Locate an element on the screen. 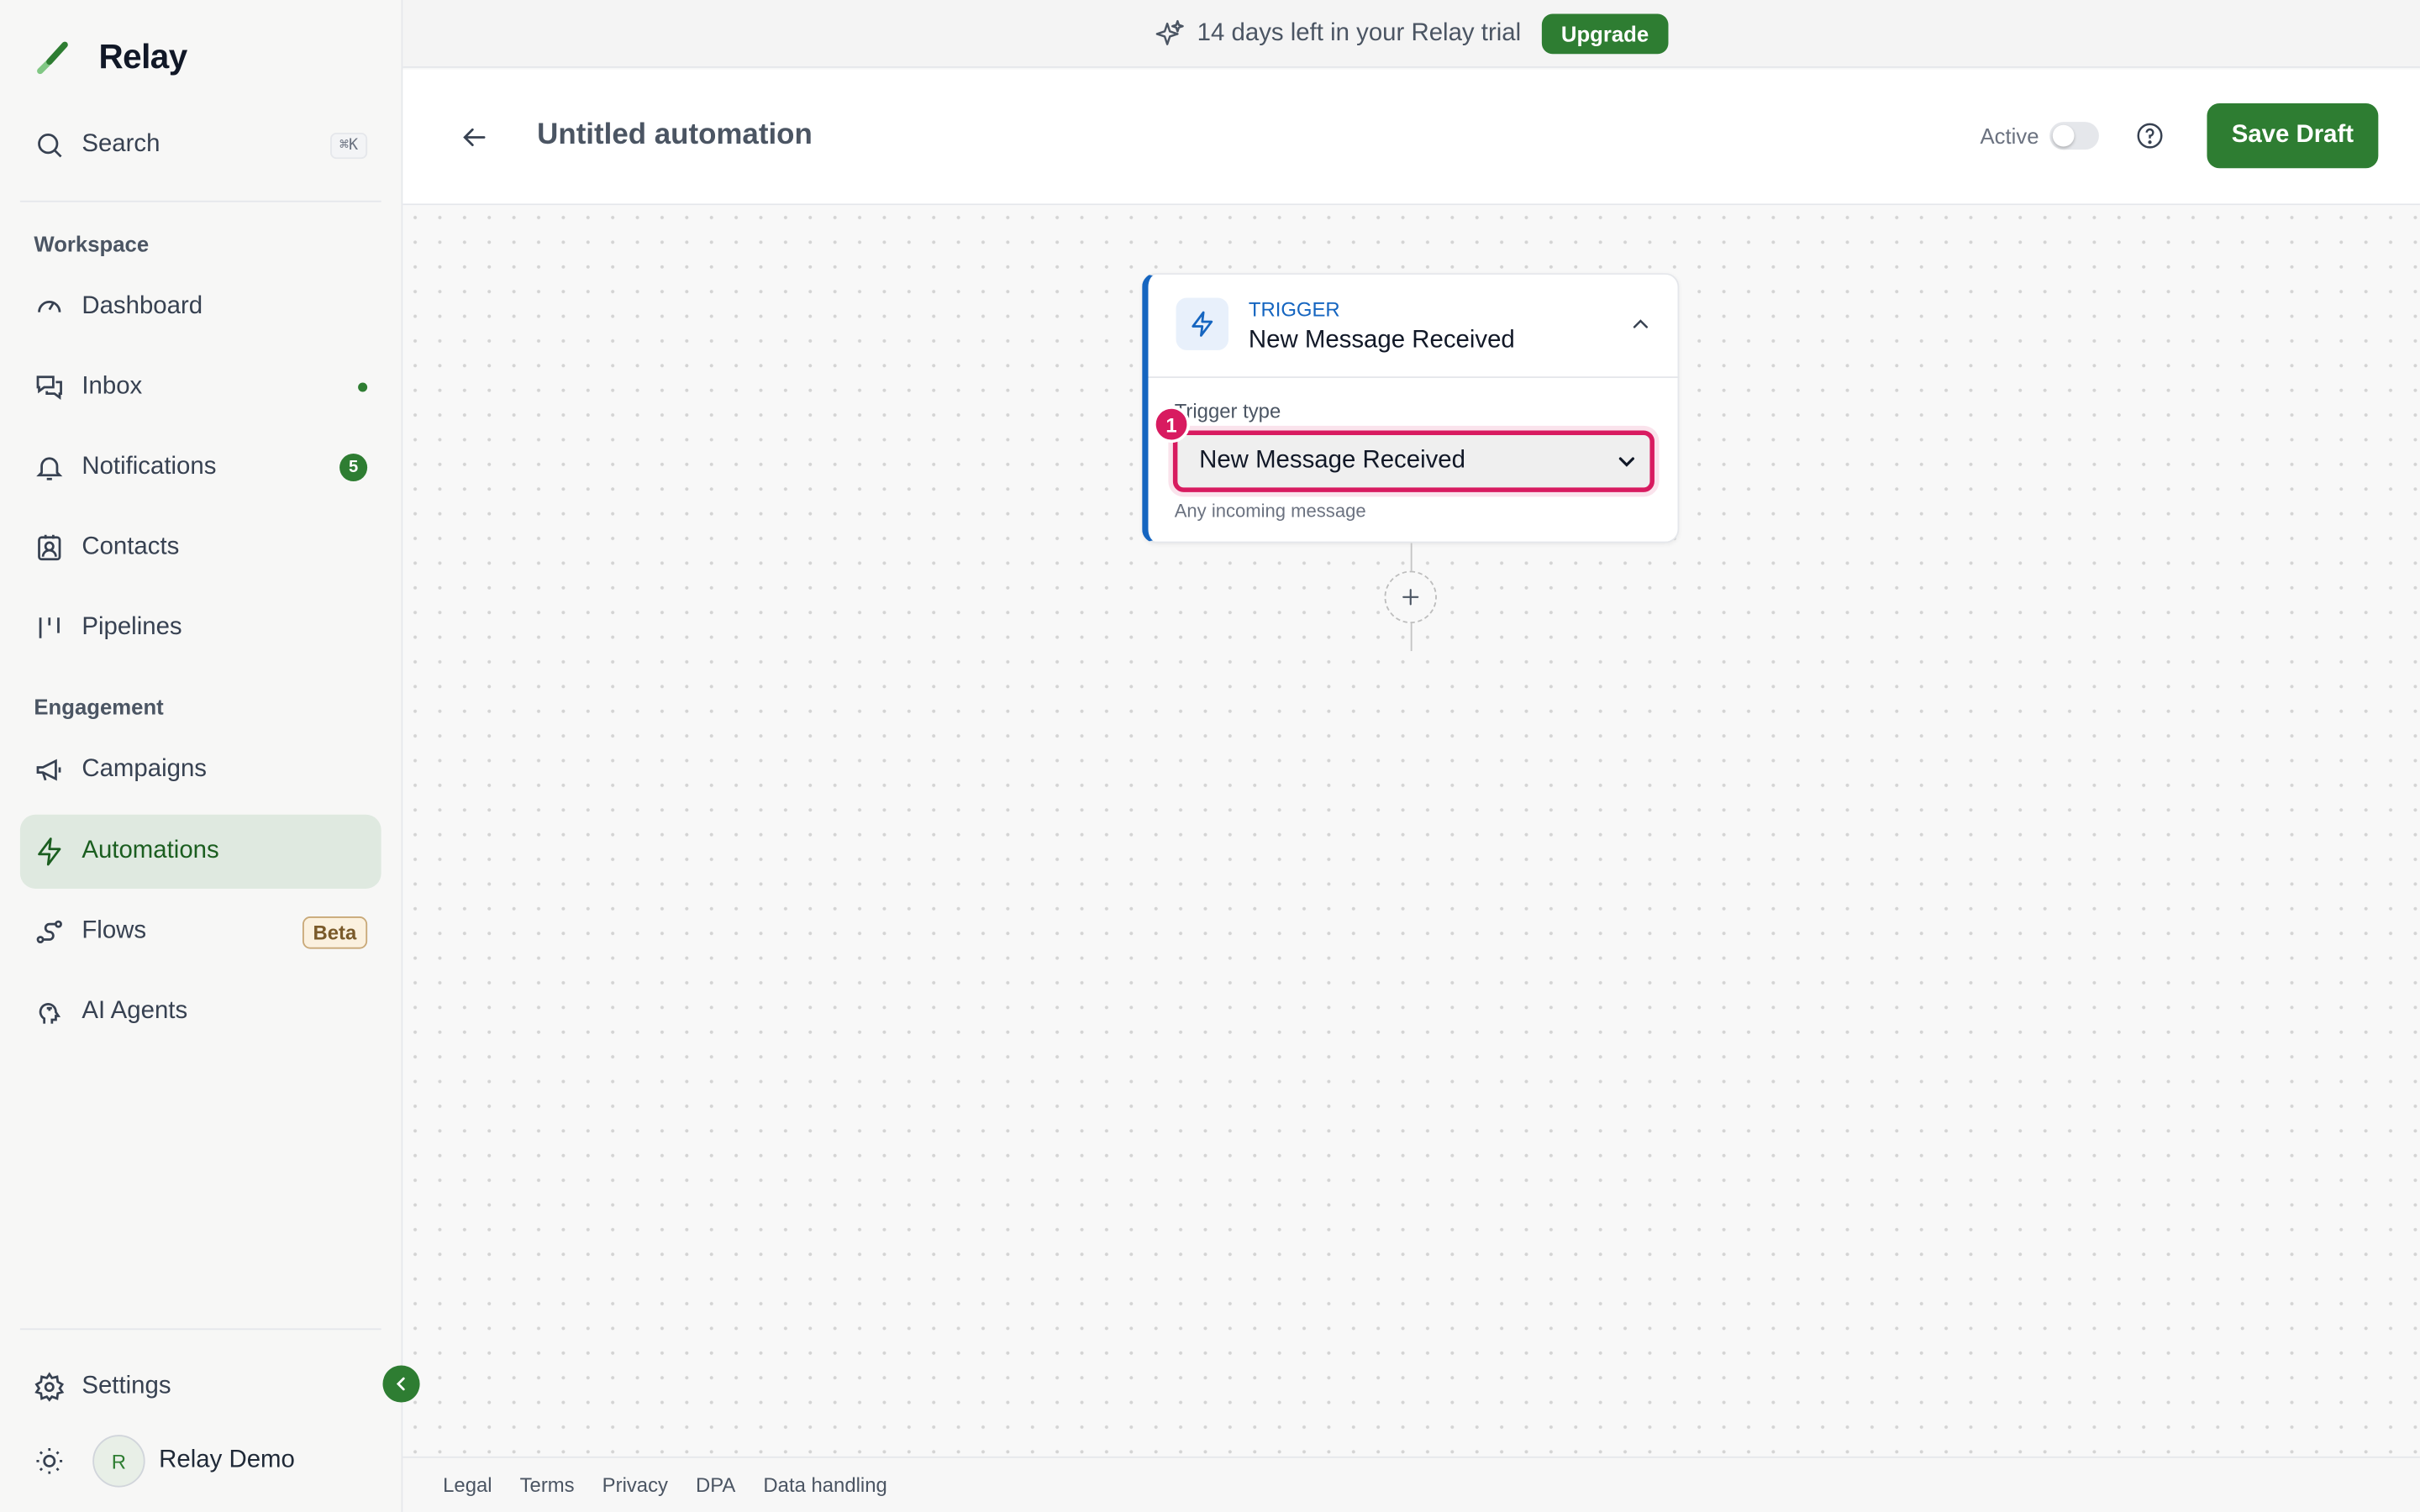 This screenshot has width=2420, height=1512. sidebar-item-label: Inbox is located at coordinates (113, 386).